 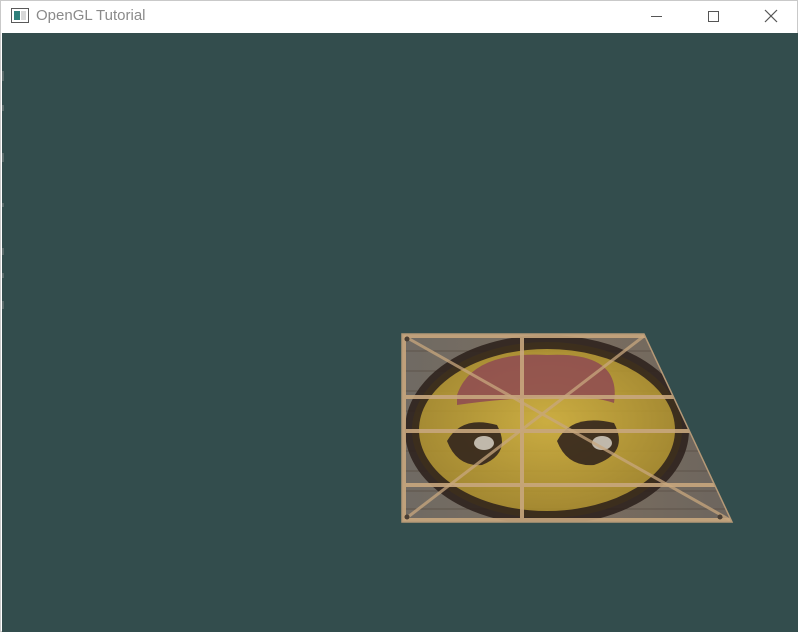 What do you see at coordinates (567, 428) in the screenshot?
I see `textured-quad` at bounding box center [567, 428].